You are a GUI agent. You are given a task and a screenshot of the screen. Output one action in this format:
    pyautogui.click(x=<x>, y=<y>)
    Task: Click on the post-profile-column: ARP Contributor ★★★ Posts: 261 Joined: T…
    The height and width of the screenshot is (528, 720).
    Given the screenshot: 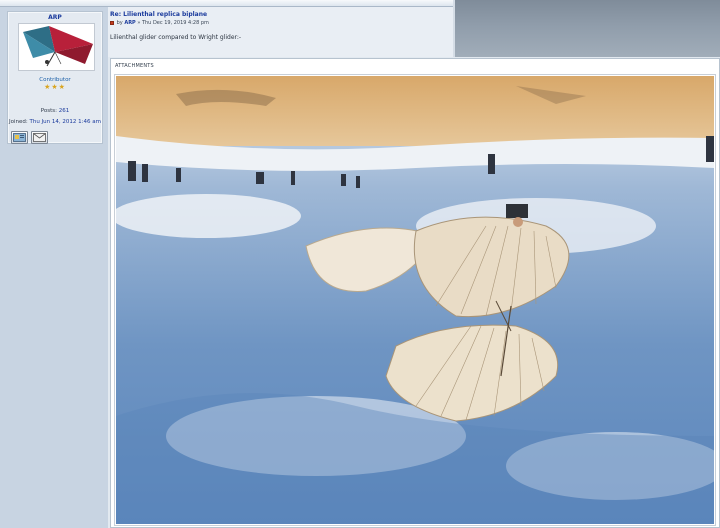 What is the action you would take?
    pyautogui.click(x=54, y=267)
    